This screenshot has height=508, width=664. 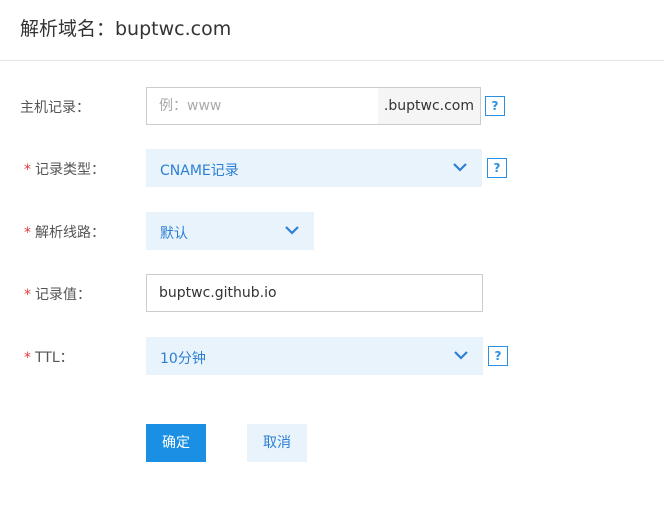 I want to click on host-record-field: .buptwc.com, so click(x=313, y=106).